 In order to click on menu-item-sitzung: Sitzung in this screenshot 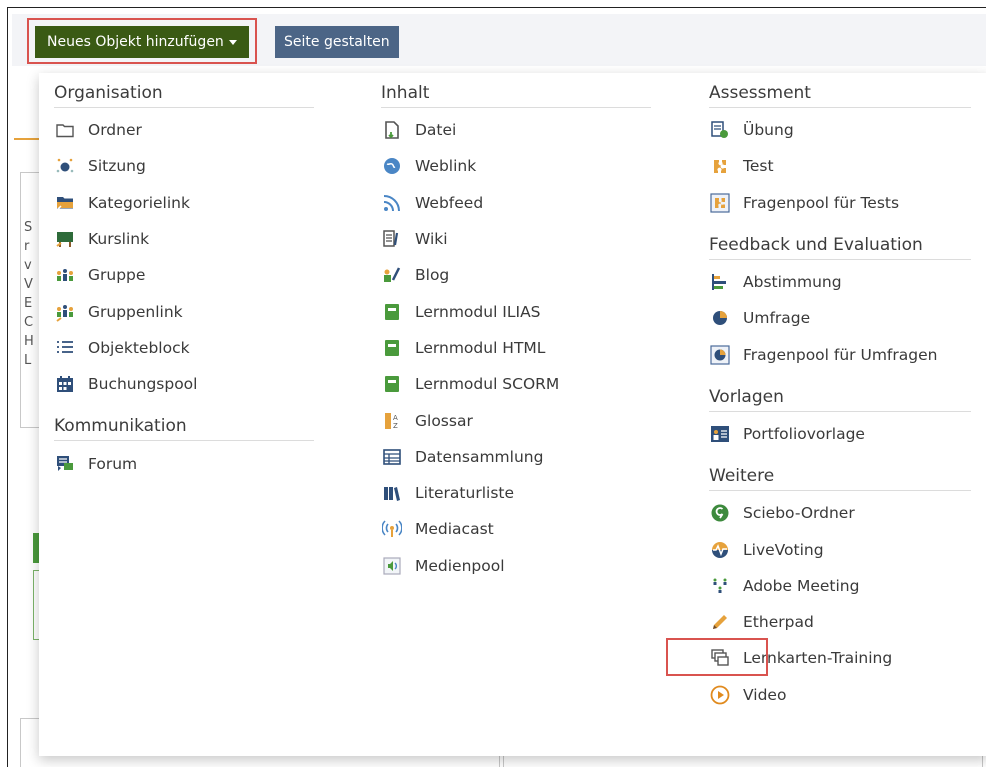, I will do `click(184, 166)`.